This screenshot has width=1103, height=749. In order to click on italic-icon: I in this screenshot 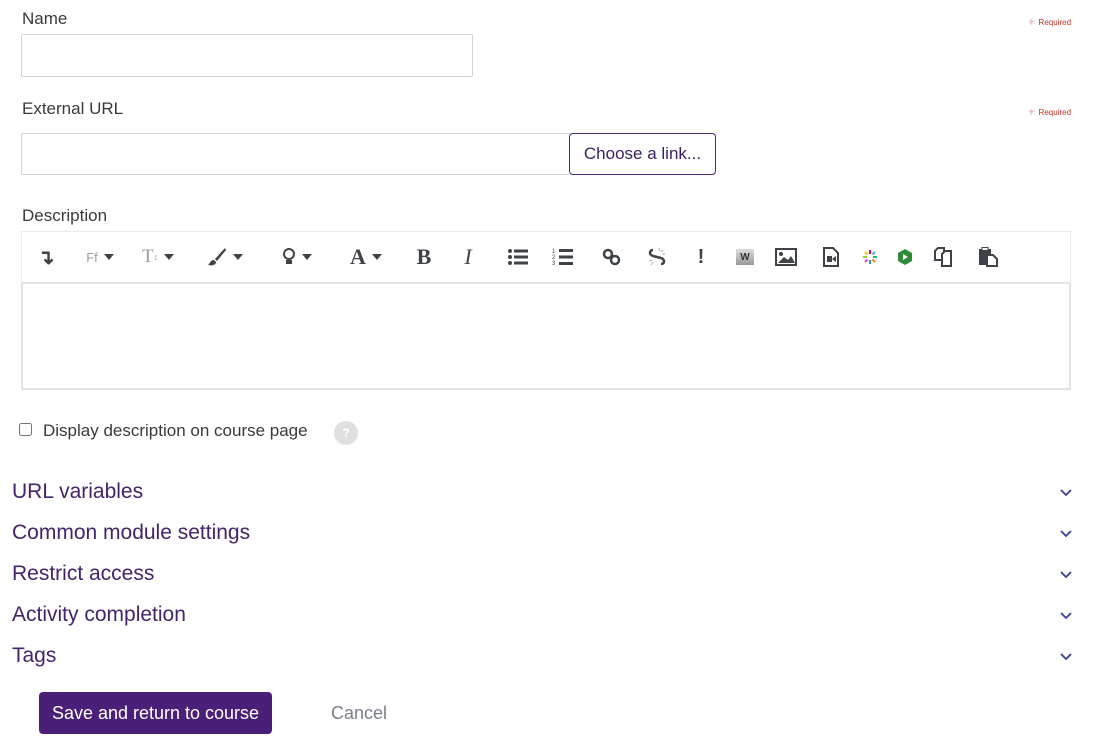, I will do `click(468, 257)`.